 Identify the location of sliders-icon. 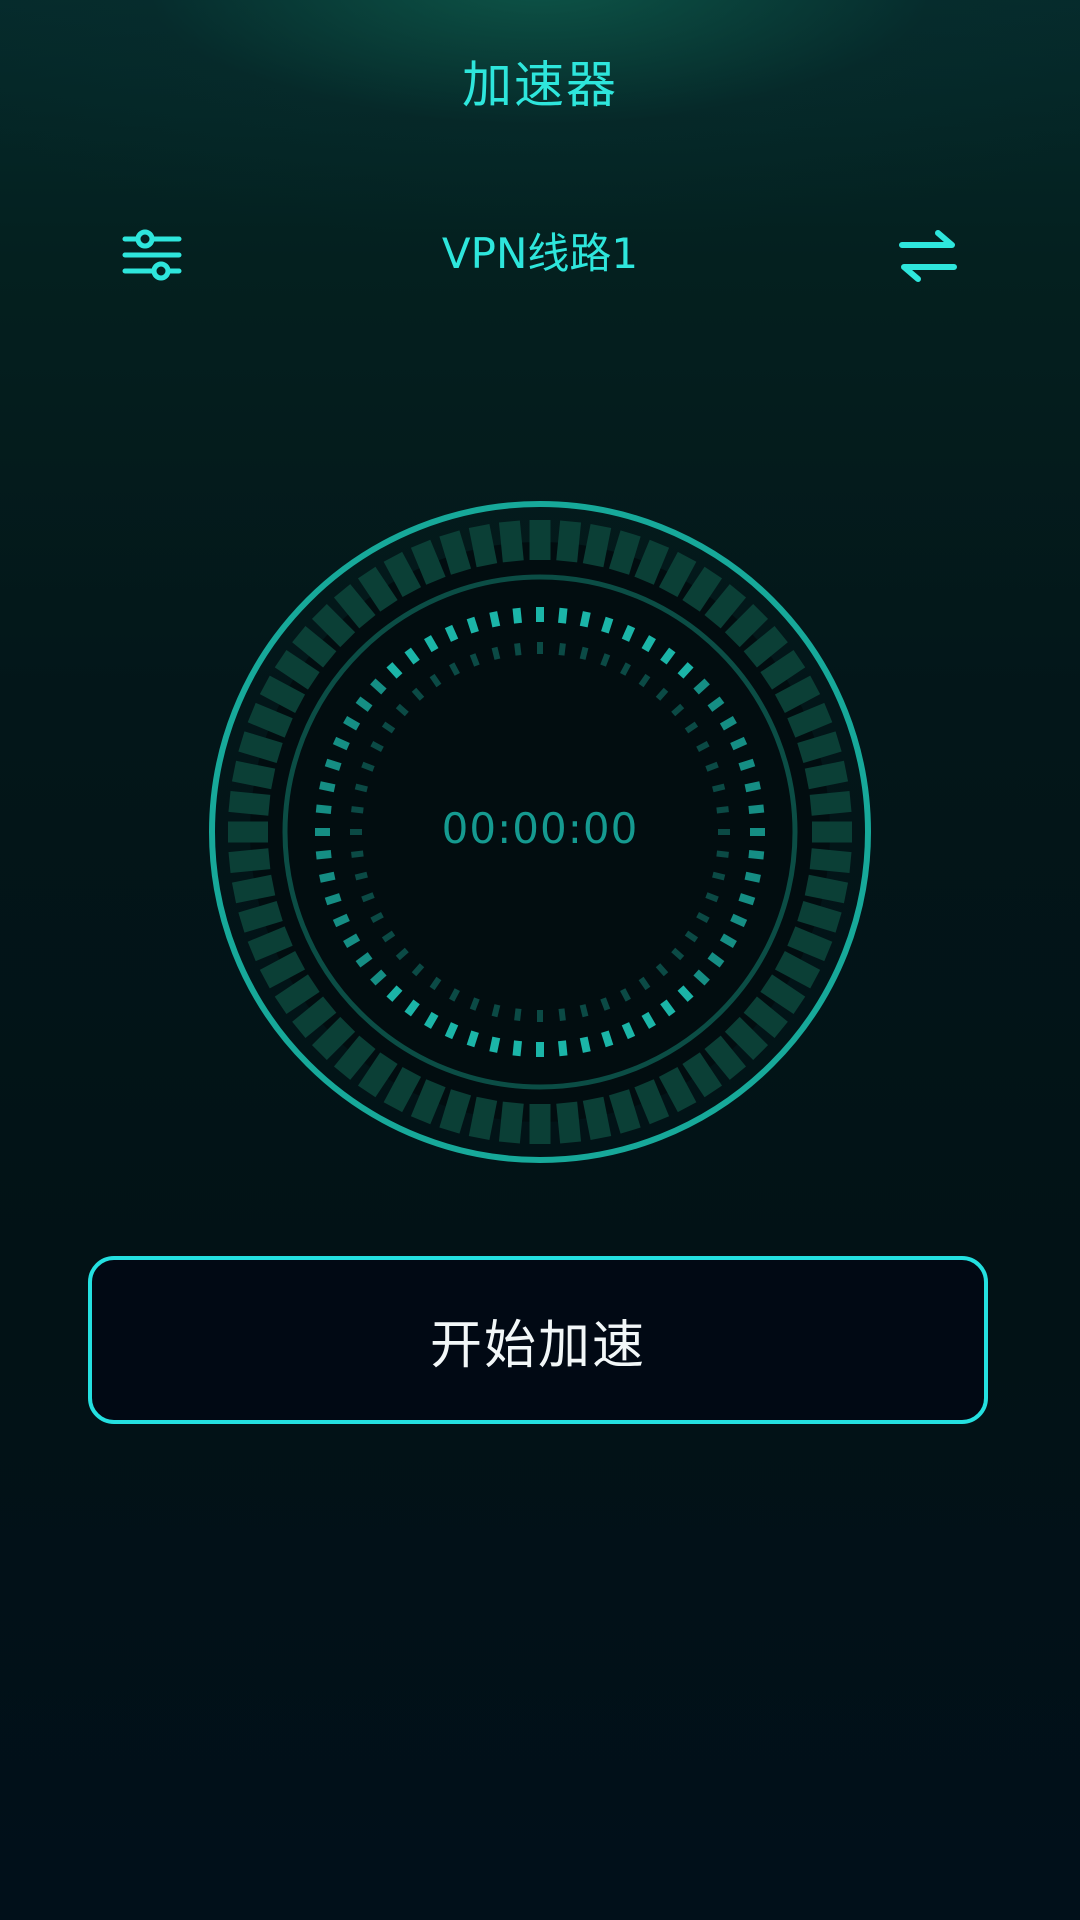
(153, 255).